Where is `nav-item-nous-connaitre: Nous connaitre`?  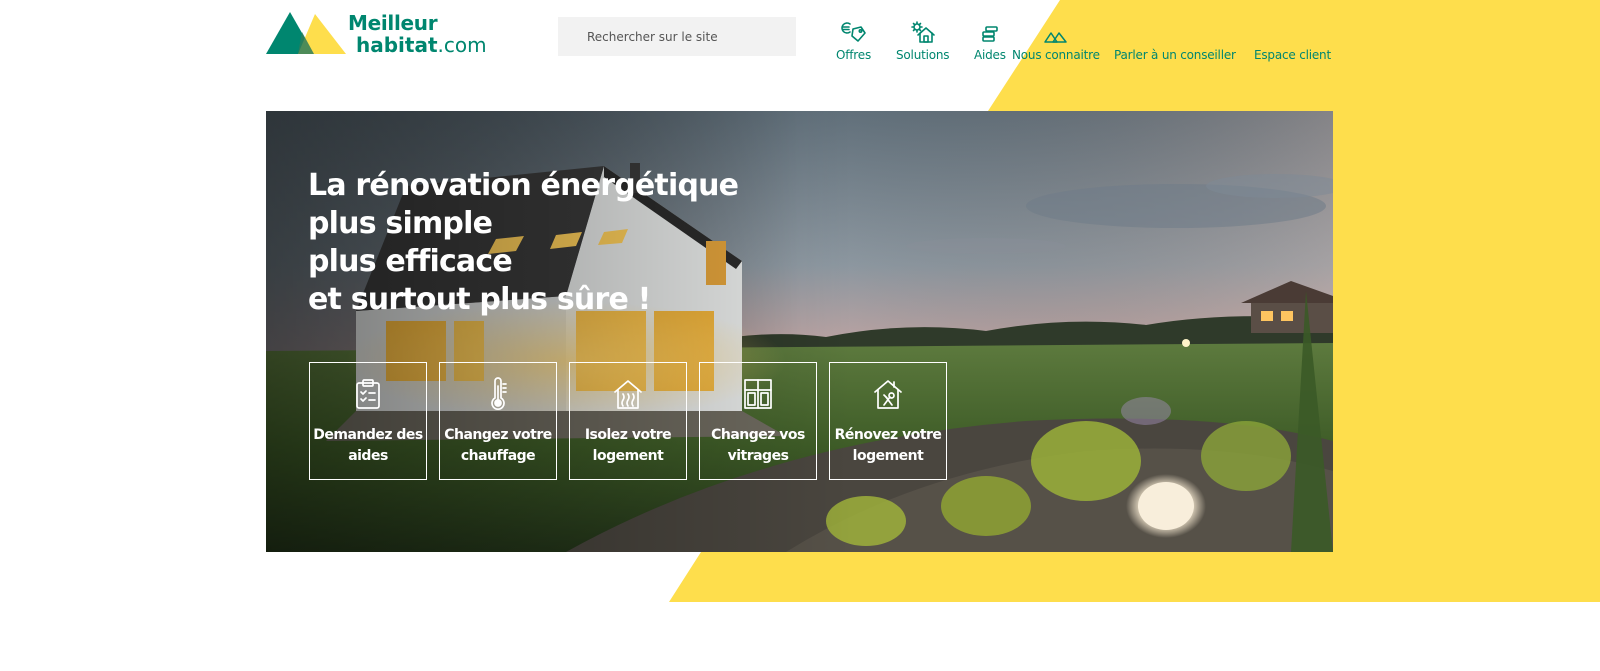
nav-item-nous-connaitre: Nous connaitre is located at coordinates (1056, 40).